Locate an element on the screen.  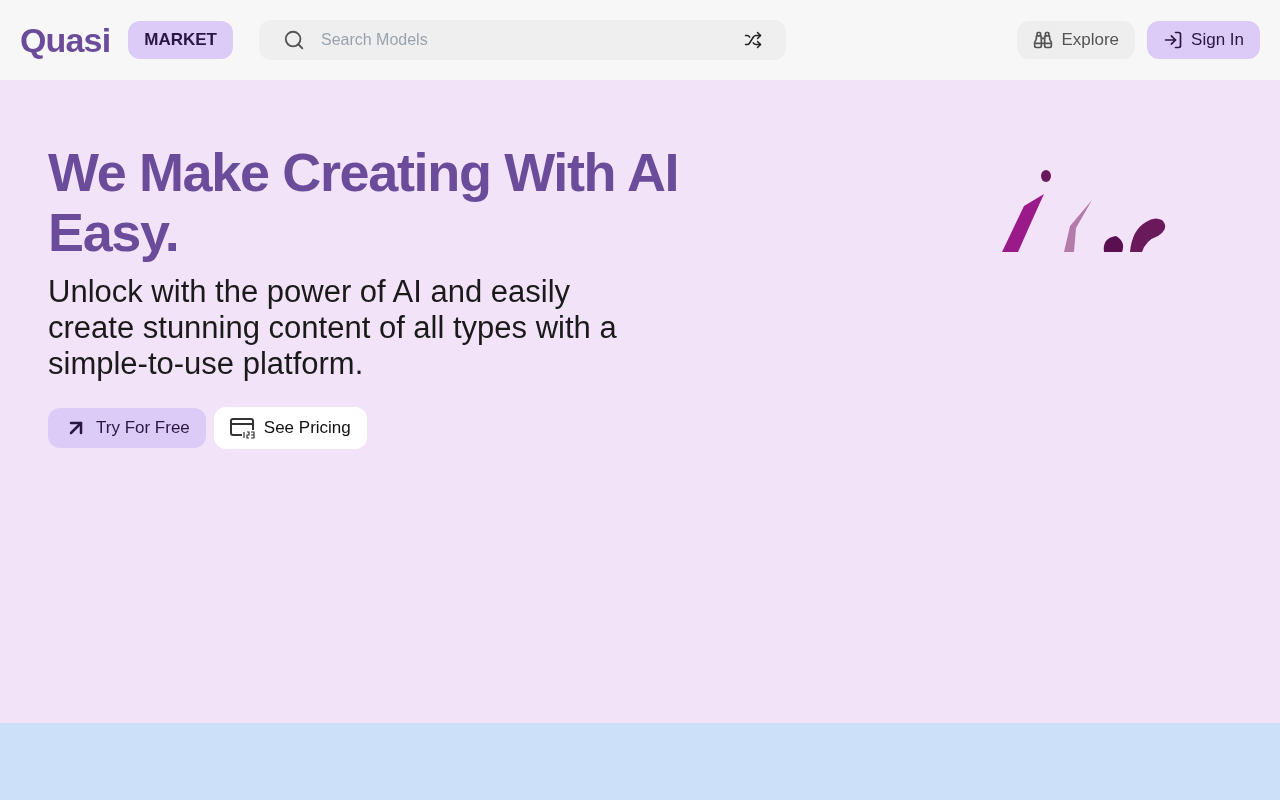
logo: Quasi is located at coordinates (65, 40).